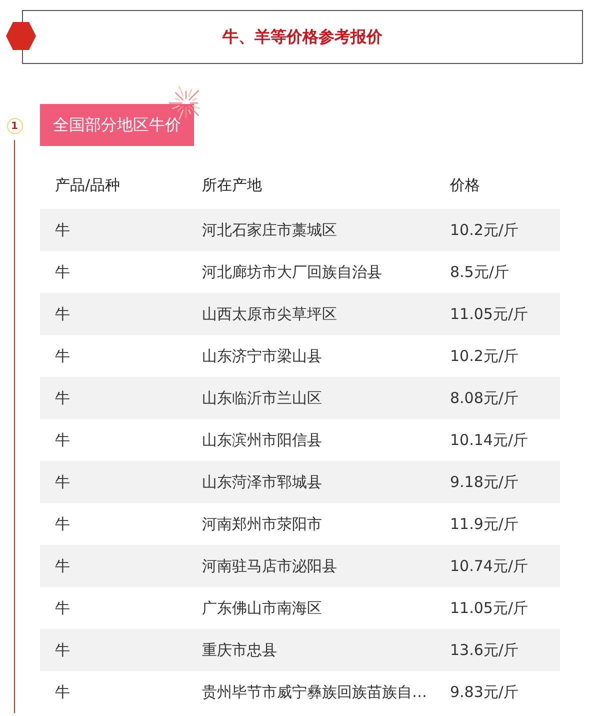  I want to click on table-cell-text: 河南郑州市荥阳市, so click(262, 524).